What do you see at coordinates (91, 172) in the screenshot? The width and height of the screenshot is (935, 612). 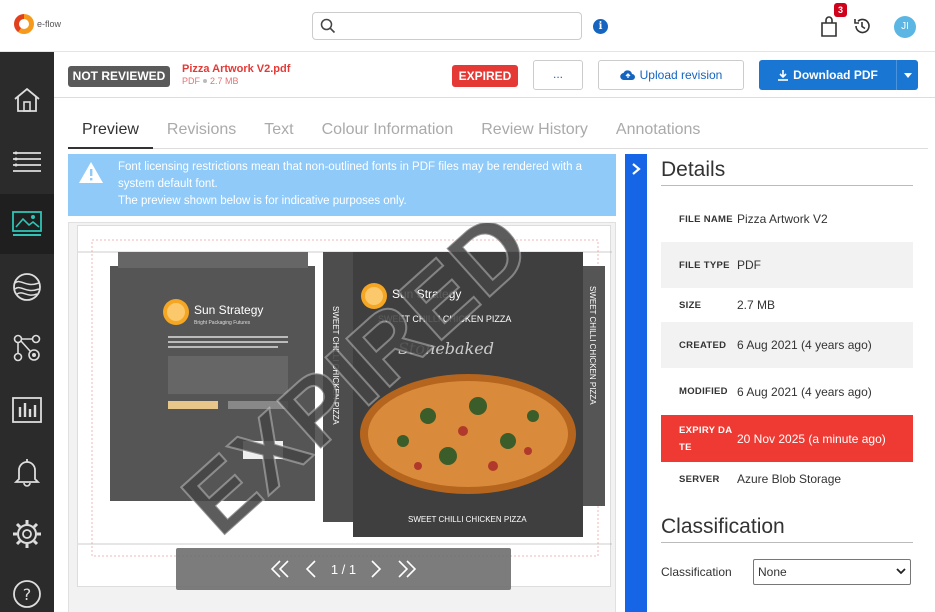 I see `warning-icon` at bounding box center [91, 172].